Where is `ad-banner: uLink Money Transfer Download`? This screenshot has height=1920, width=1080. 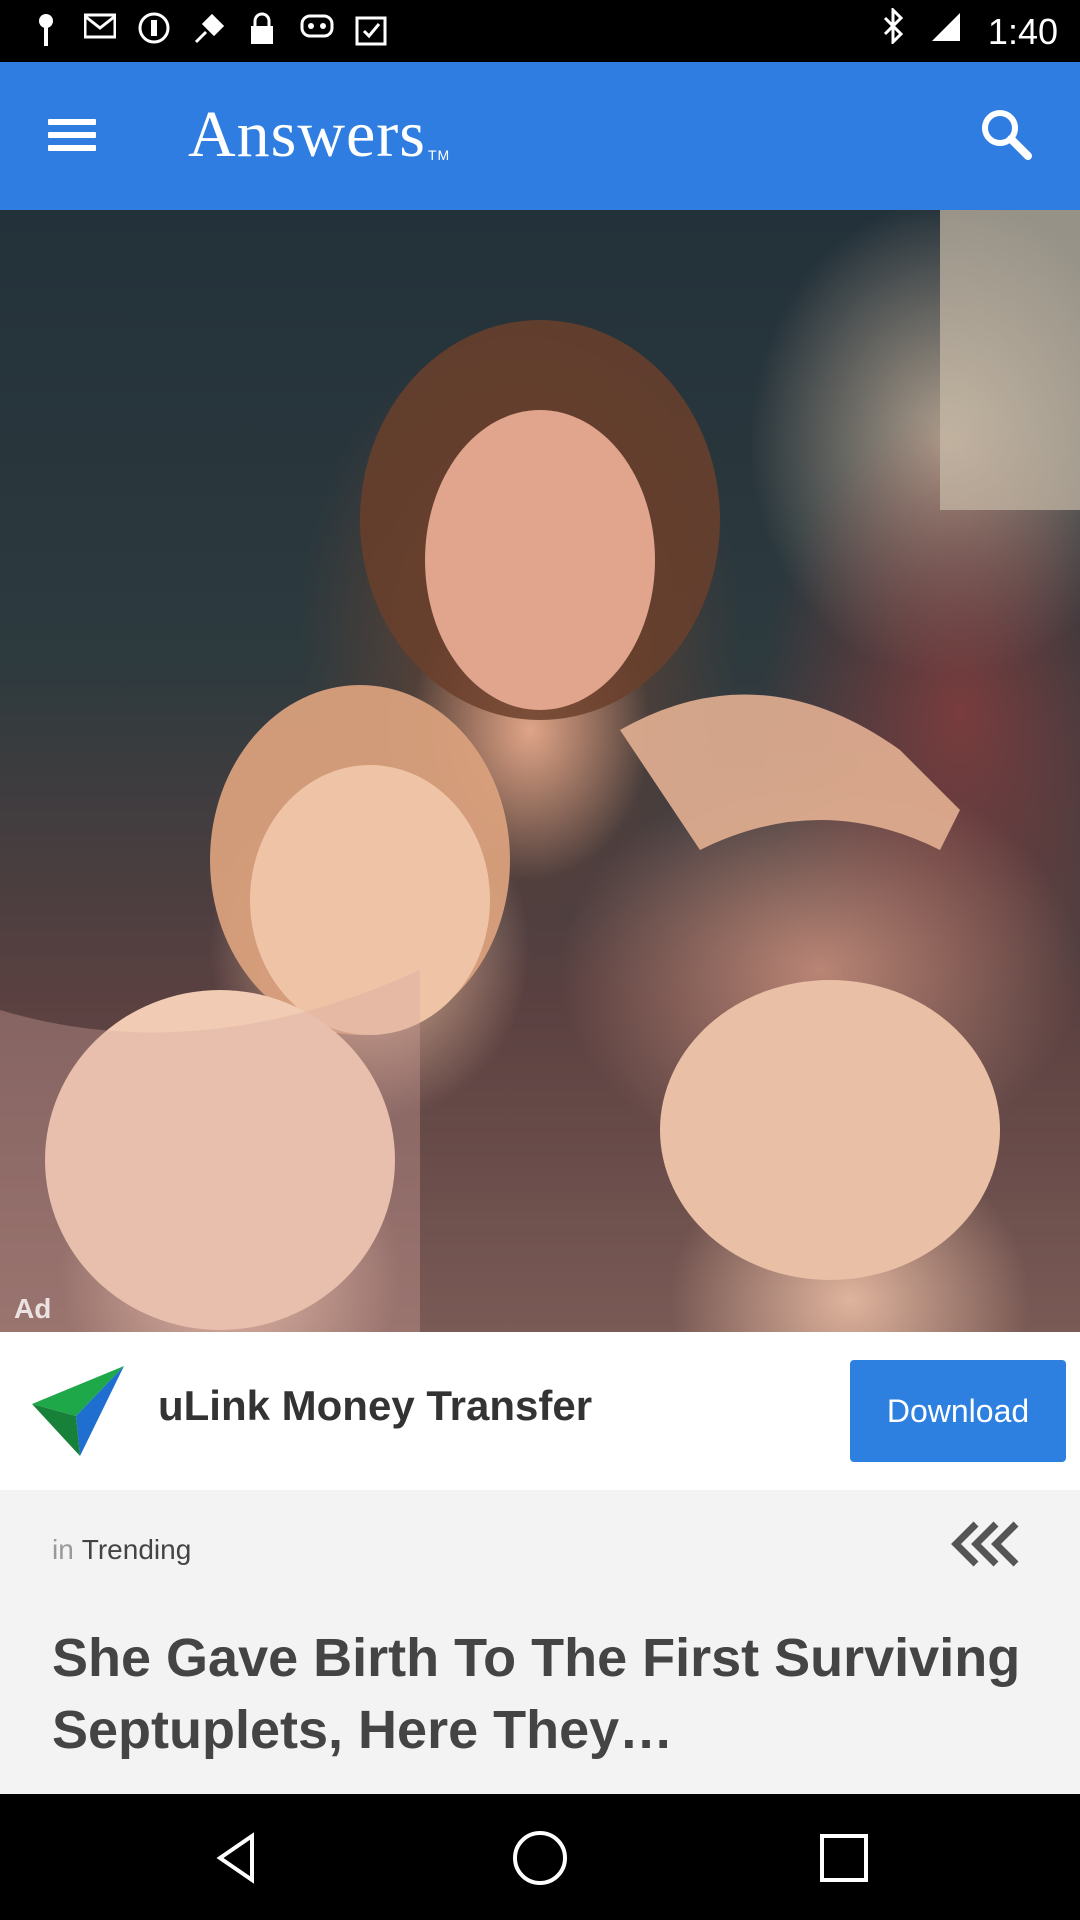 ad-banner: uLink Money Transfer Download is located at coordinates (540, 1411).